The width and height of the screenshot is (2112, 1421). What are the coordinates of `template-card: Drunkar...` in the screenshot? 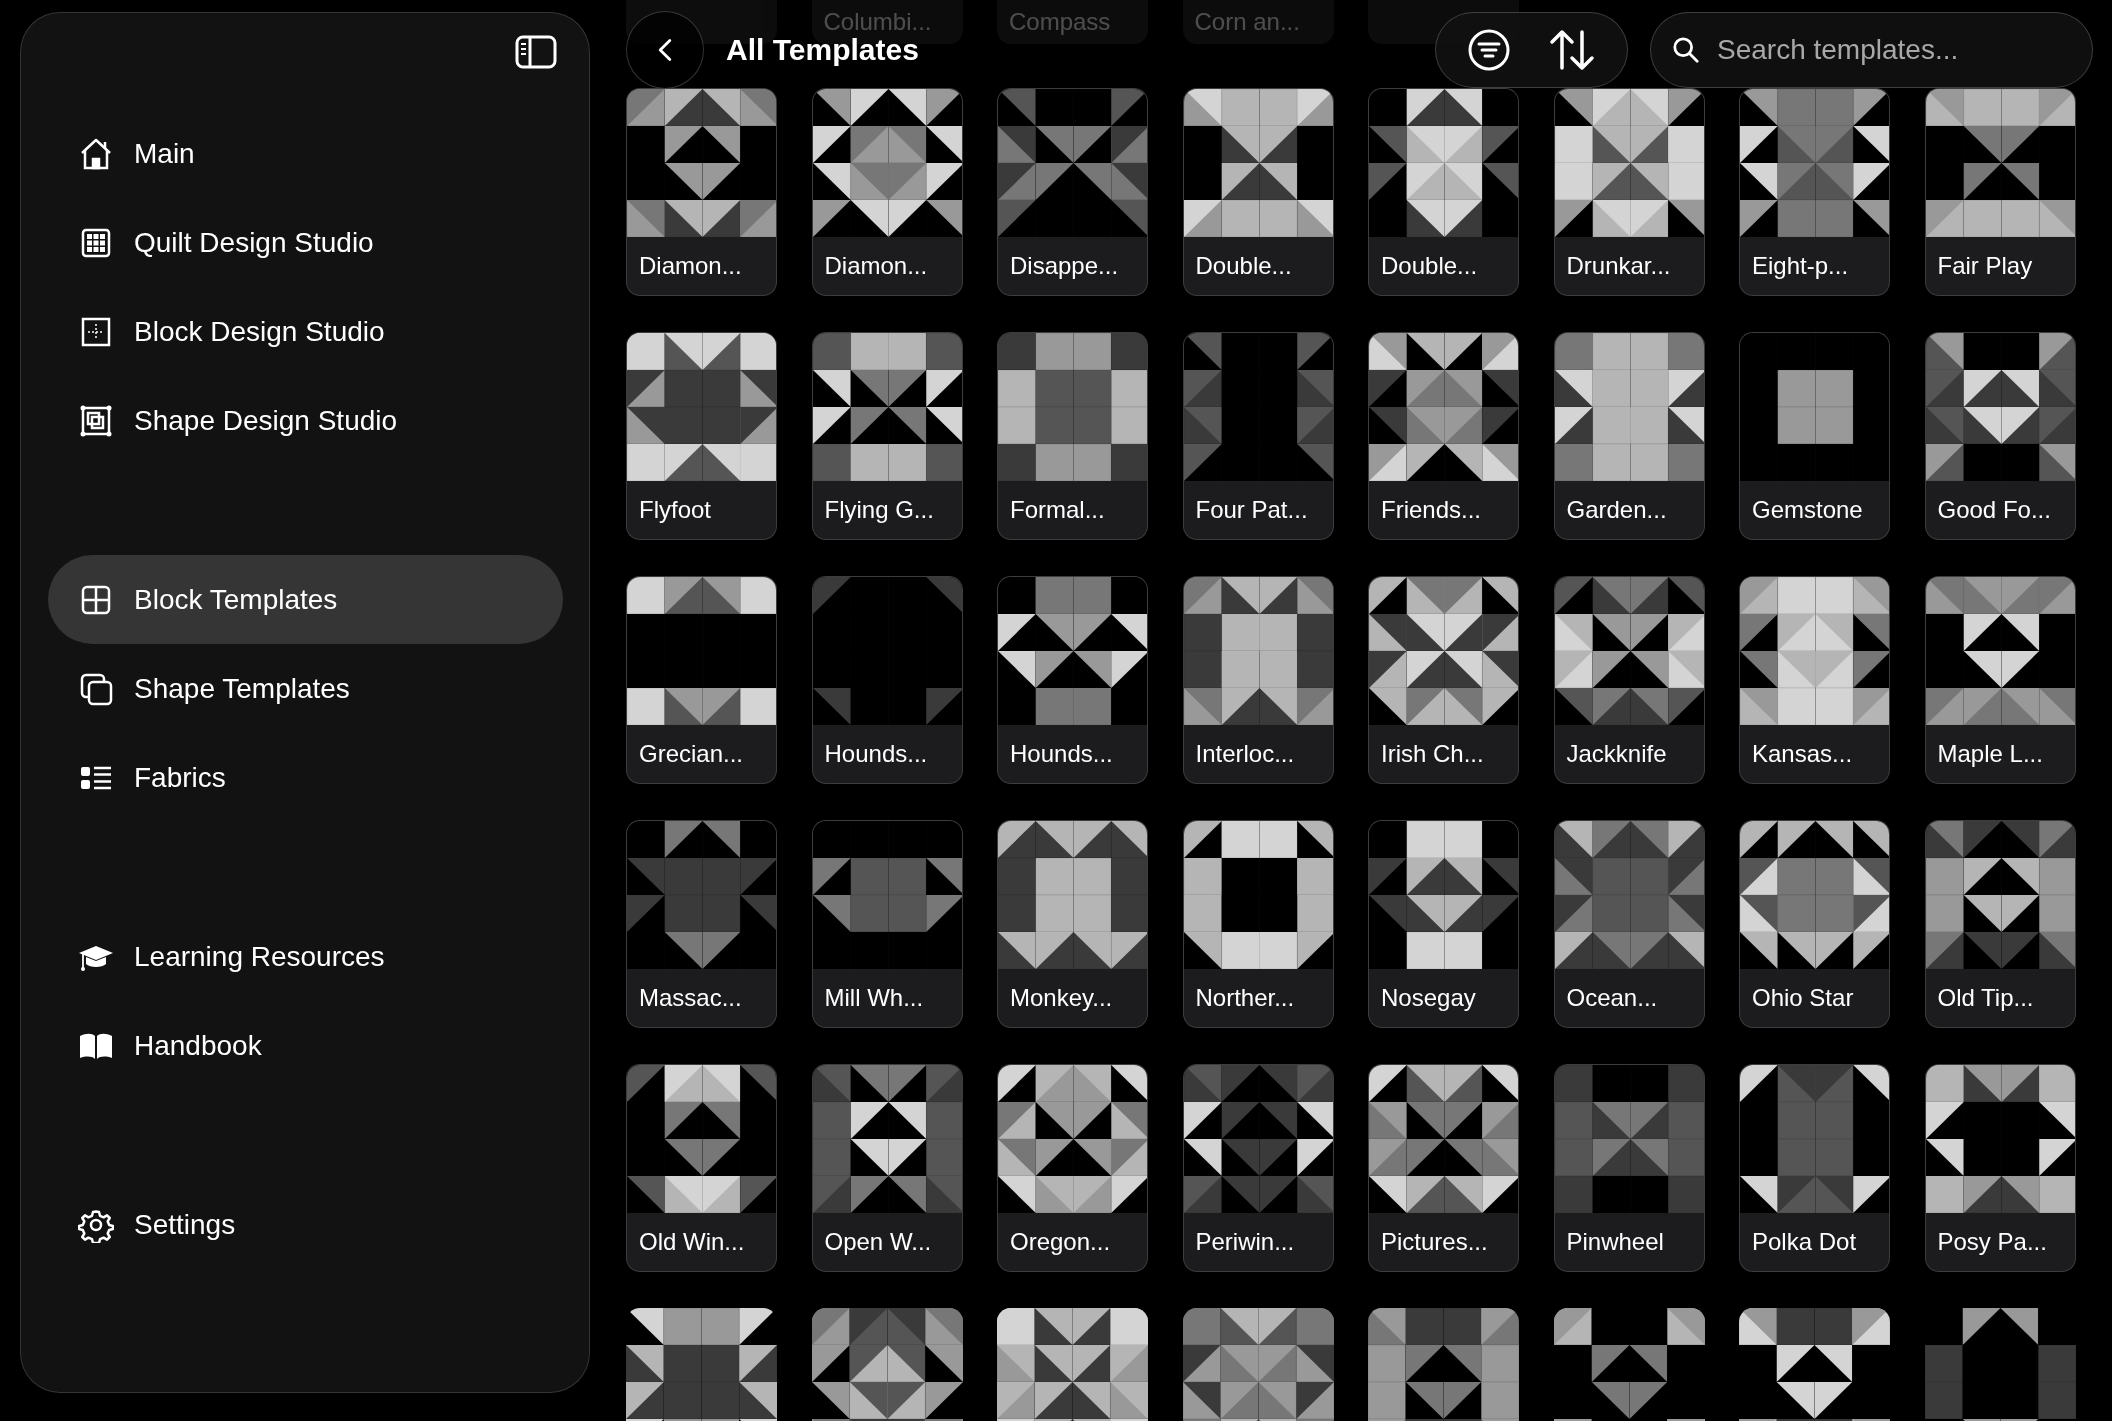 It's located at (1629, 192).